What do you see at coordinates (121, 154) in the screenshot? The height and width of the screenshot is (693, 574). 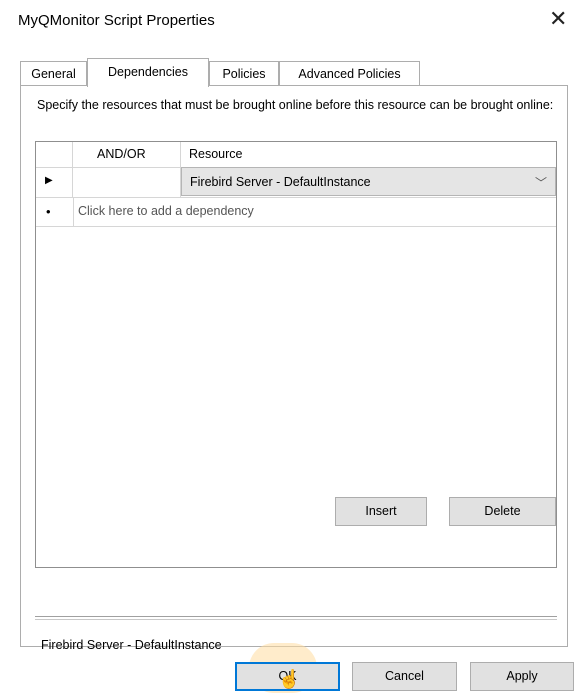 I see `column-header-andor-label: AND/OR` at bounding box center [121, 154].